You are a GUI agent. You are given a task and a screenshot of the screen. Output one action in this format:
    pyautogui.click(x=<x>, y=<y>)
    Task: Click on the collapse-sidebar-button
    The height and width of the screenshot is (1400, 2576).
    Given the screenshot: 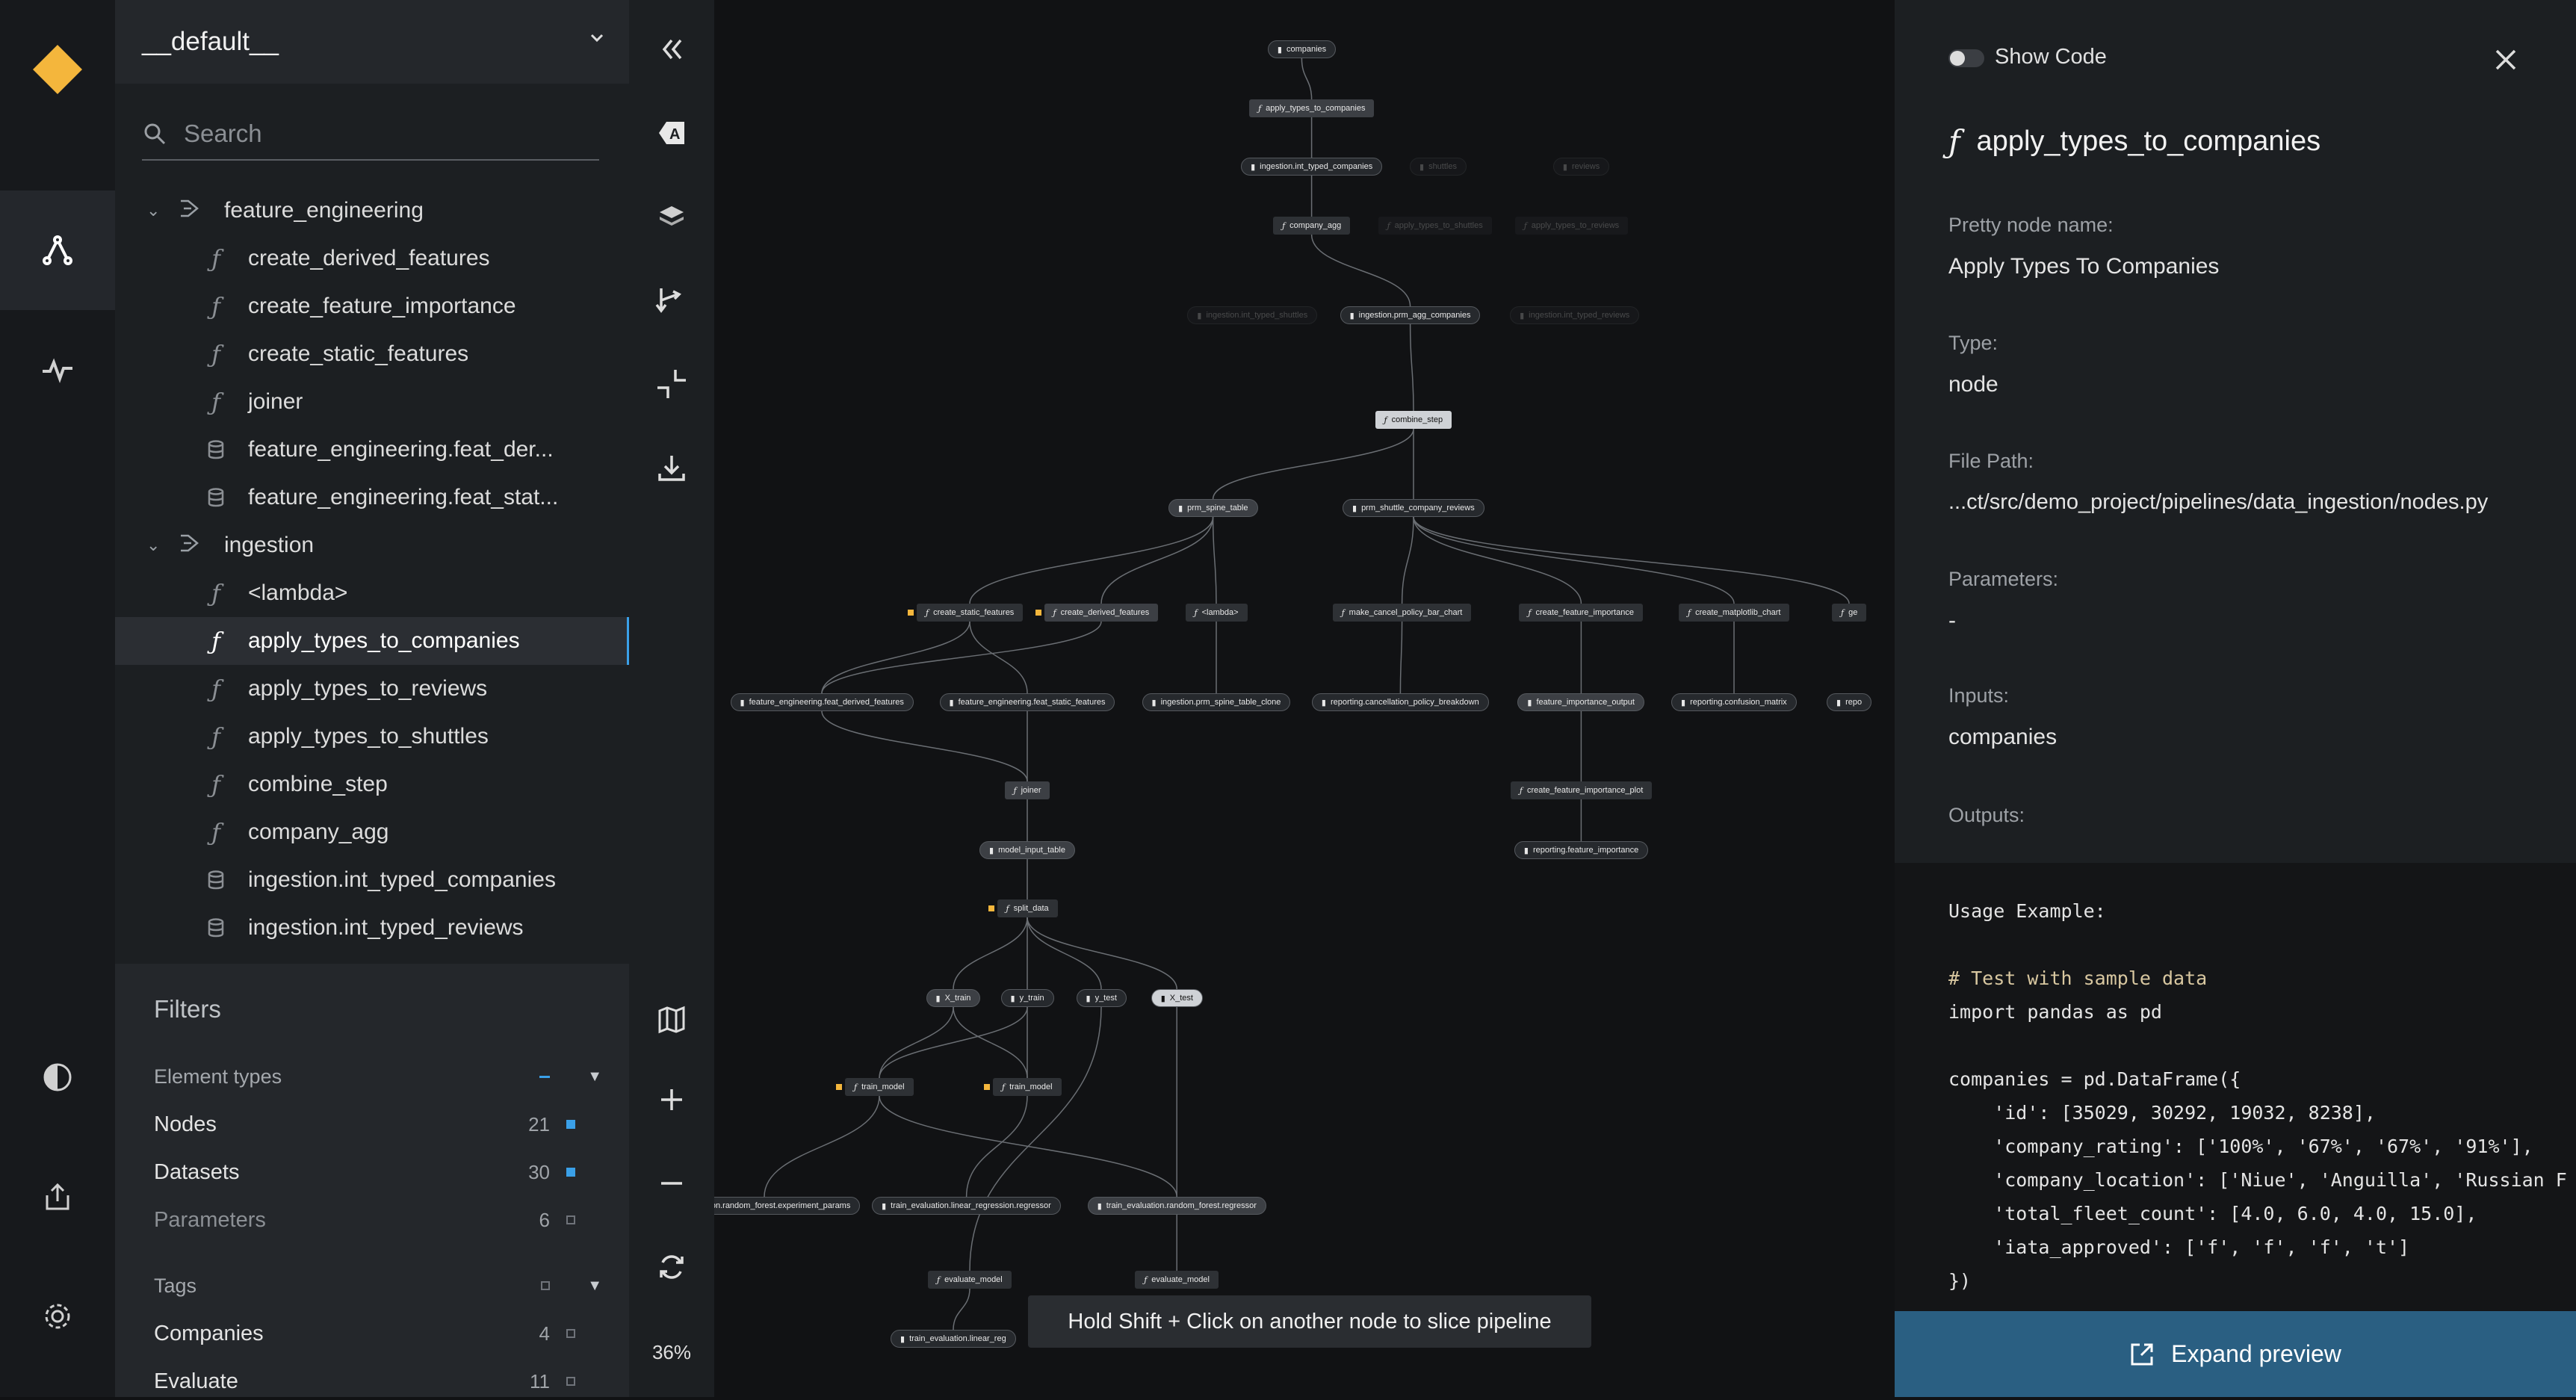 What is the action you would take?
    pyautogui.click(x=671, y=49)
    